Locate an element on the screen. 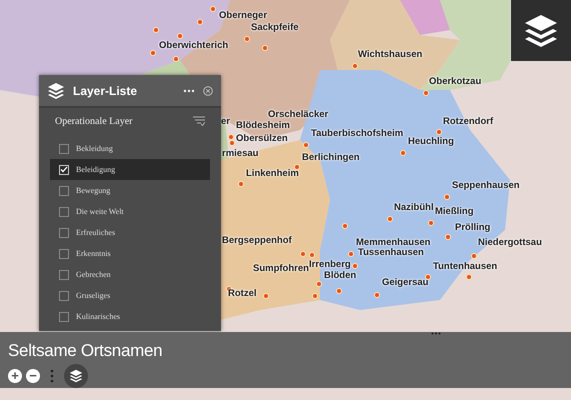 The width and height of the screenshot is (571, 400). layer-item: Bewegung is located at coordinates (130, 190).